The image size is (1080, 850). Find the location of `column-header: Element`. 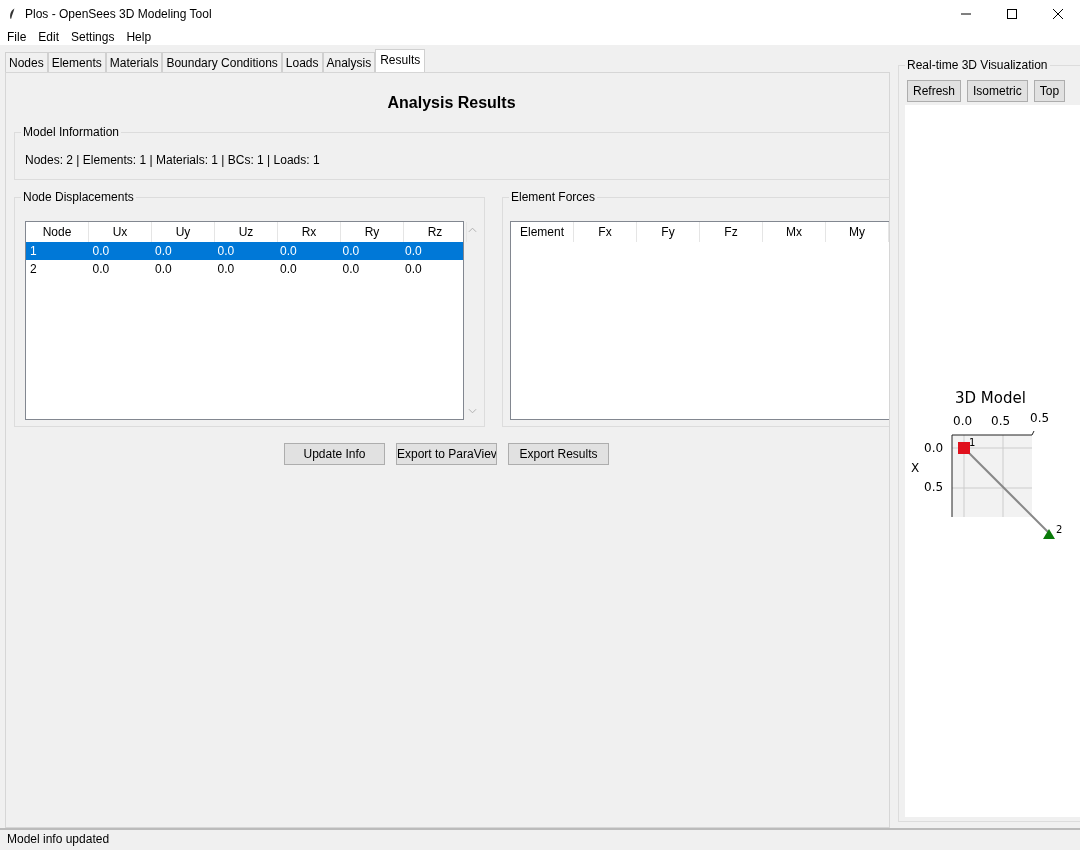

column-header: Element is located at coordinates (542, 232).